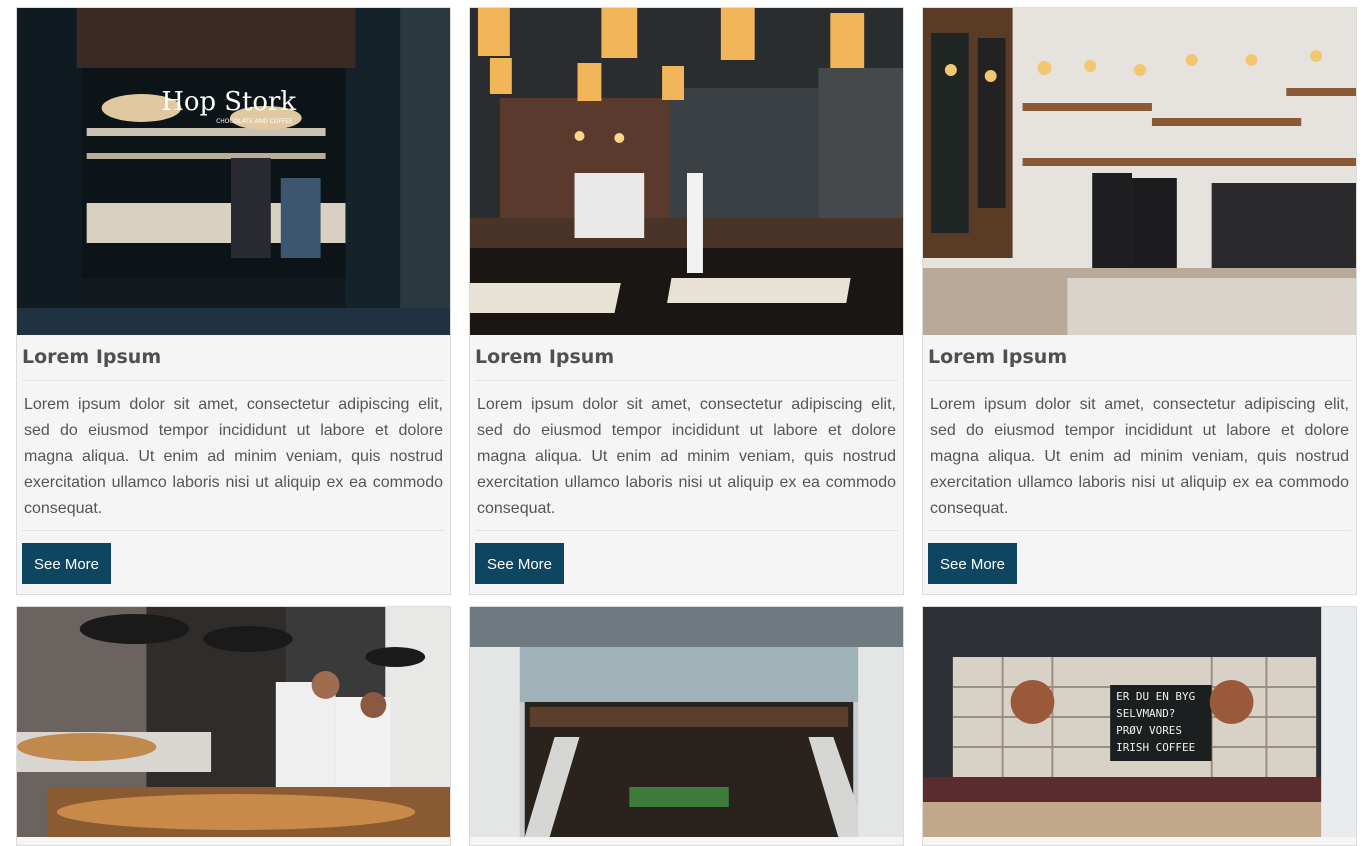 The height and width of the screenshot is (846, 1372). What do you see at coordinates (228, 102) in the screenshot?
I see `storefront-sign-text: Hop Stork` at bounding box center [228, 102].